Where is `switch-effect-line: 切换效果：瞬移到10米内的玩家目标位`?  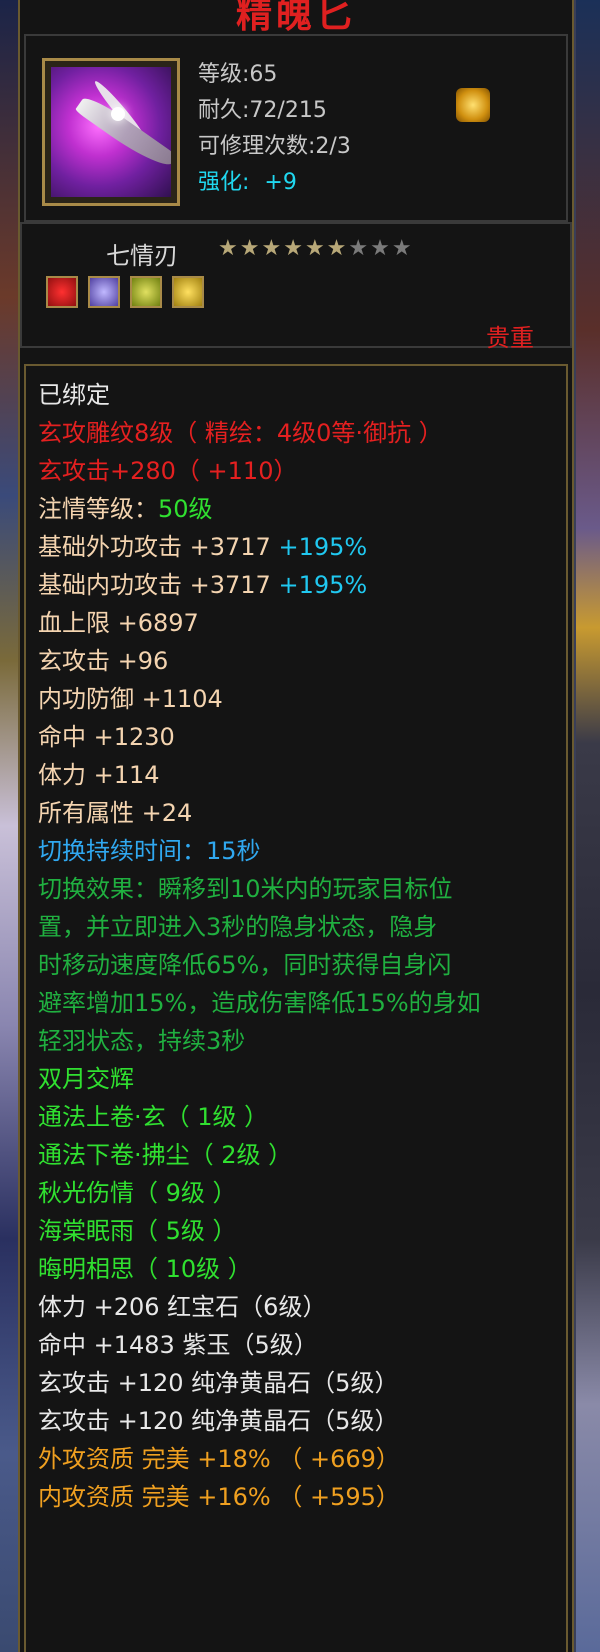
switch-effect-line: 切换效果：瞬移到10米内的玩家目标位 is located at coordinates (245, 889).